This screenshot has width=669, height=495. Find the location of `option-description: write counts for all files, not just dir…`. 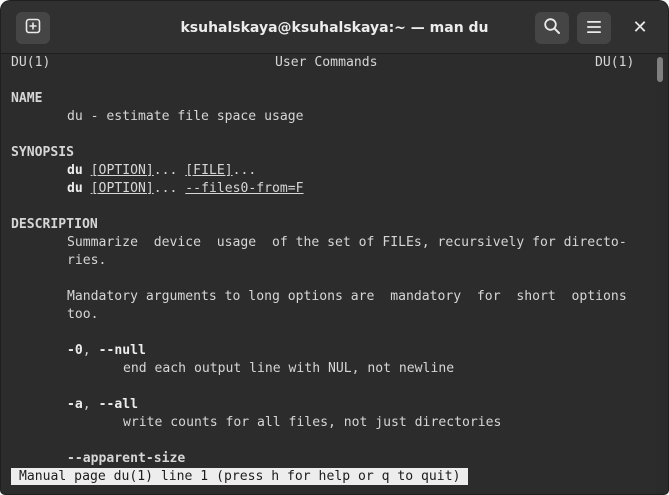

option-description: write counts for all files, not just dir… is located at coordinates (312, 422).